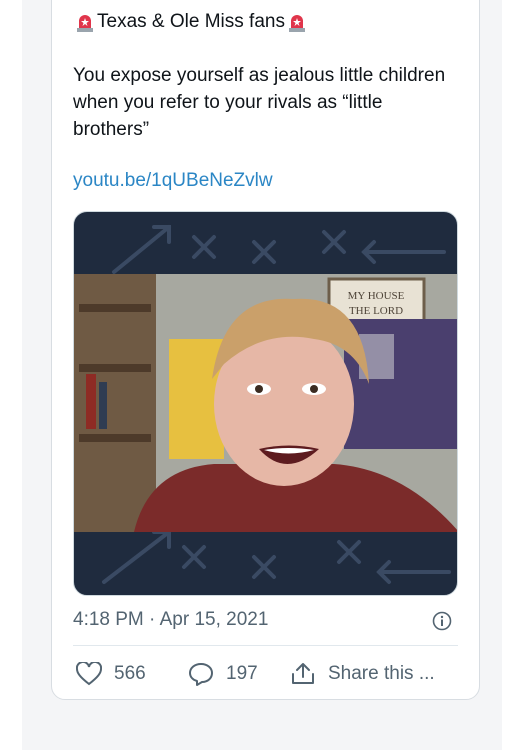  Describe the element at coordinates (130, 673) in the screenshot. I see `like-count: 566` at that location.